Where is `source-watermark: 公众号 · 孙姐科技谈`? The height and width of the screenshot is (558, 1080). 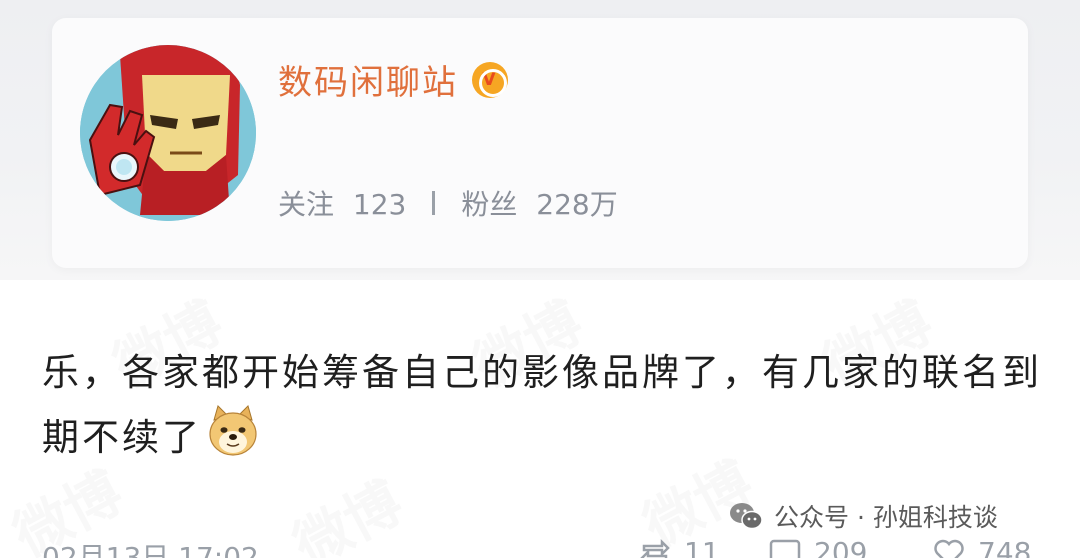
source-watermark: 公众号 · 孙姐科技谈 is located at coordinates (863, 516).